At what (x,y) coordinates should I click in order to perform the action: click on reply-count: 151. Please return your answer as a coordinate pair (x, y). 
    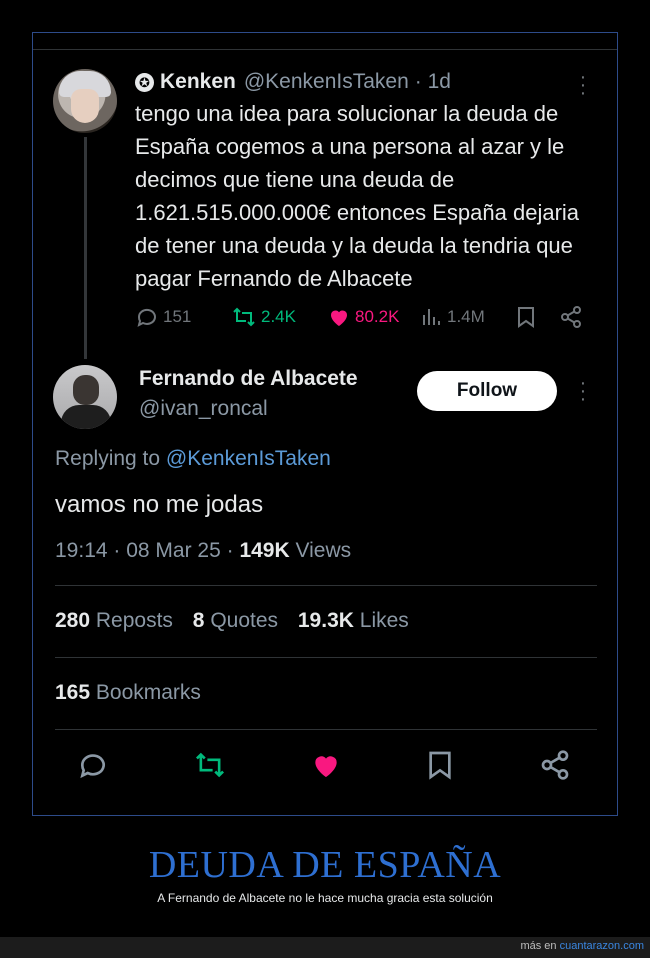
    Looking at the image, I should click on (177, 316).